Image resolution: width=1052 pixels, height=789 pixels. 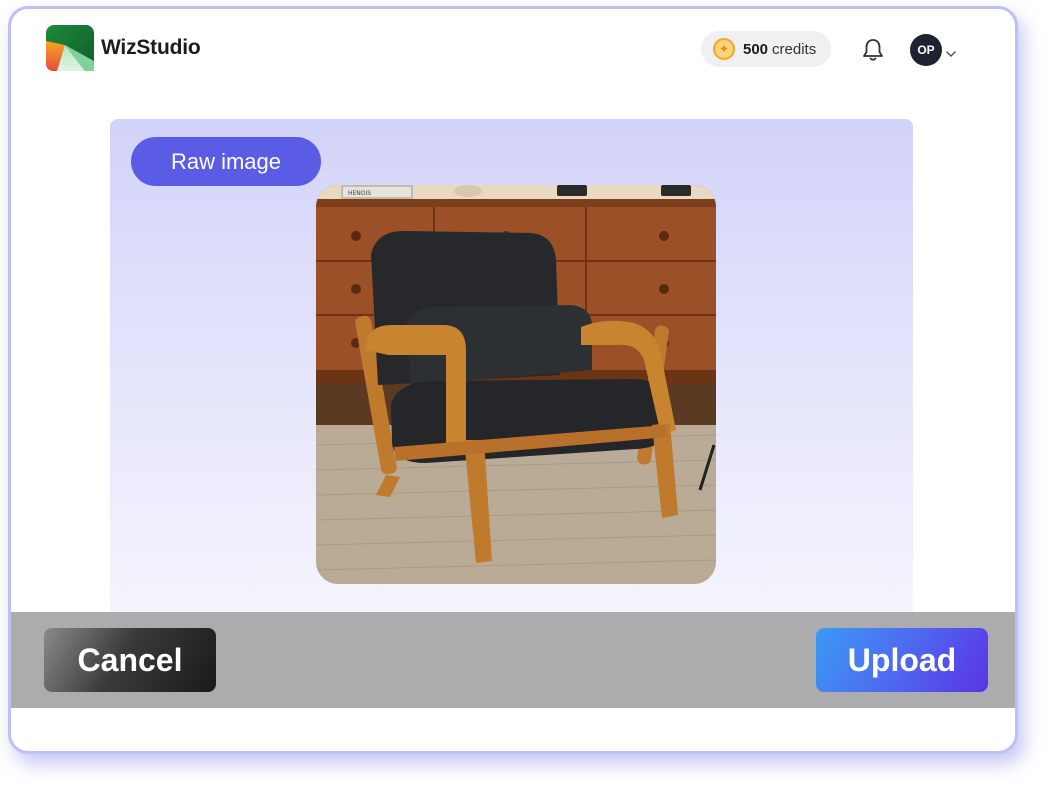 I want to click on action-bar: Cancel Upload, so click(x=513, y=660).